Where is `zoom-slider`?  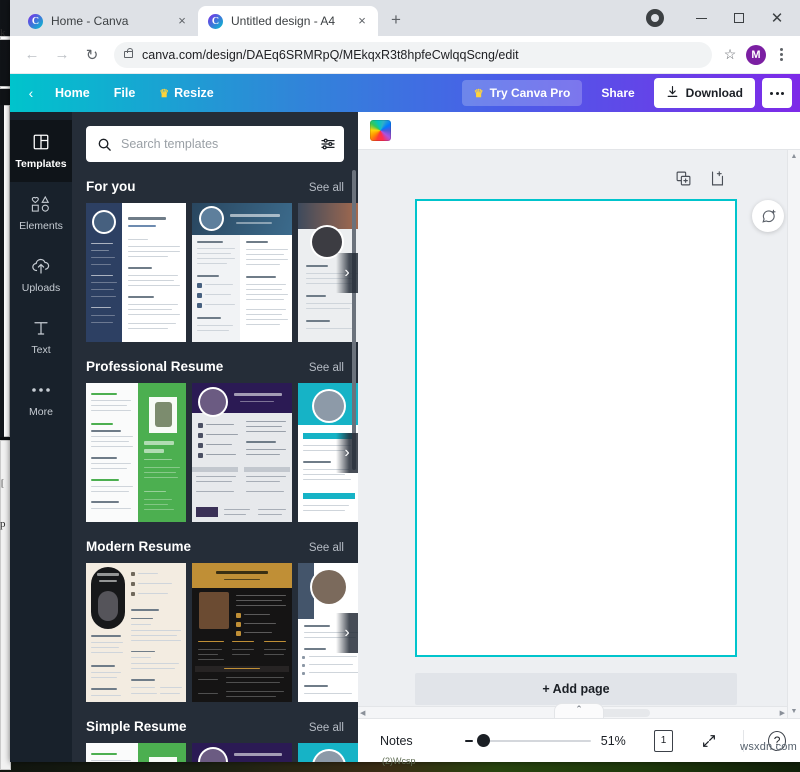 zoom-slider is located at coordinates (527, 741).